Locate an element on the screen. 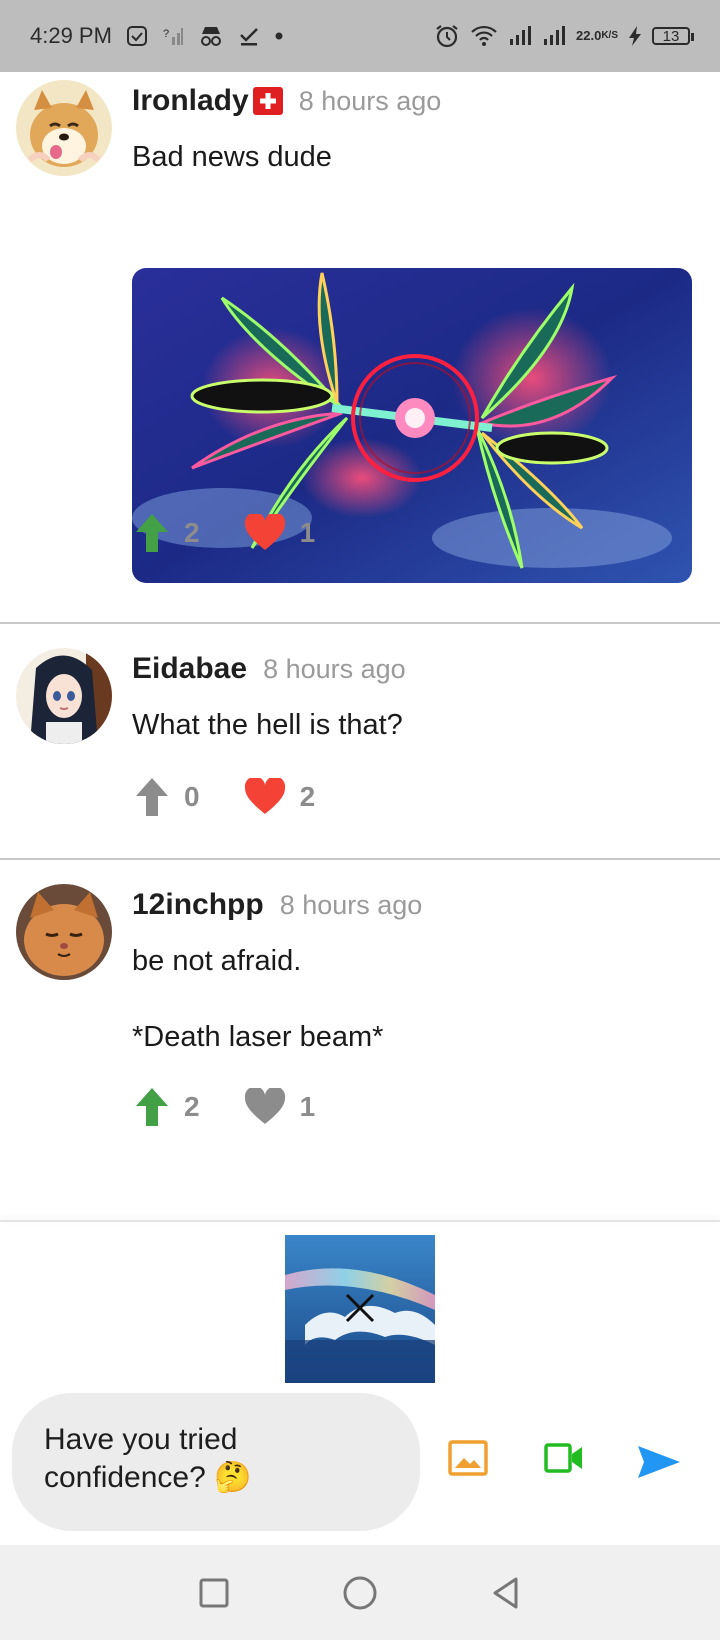  add-image-button is located at coordinates (468, 1460).